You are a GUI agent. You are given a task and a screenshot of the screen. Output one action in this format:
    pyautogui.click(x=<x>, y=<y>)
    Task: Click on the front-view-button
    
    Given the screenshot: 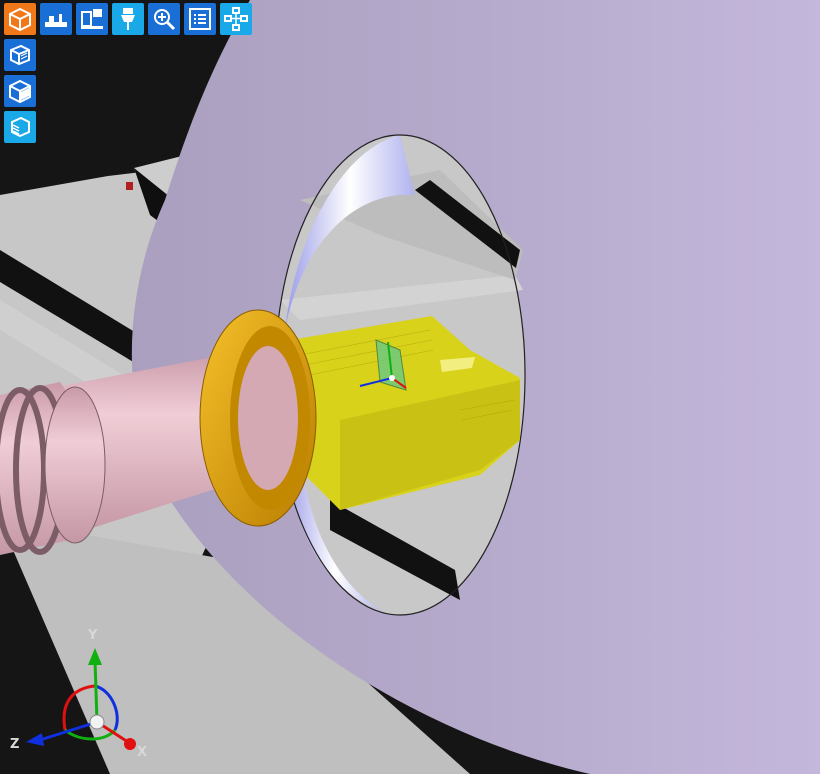 What is the action you would take?
    pyautogui.click(x=20, y=55)
    